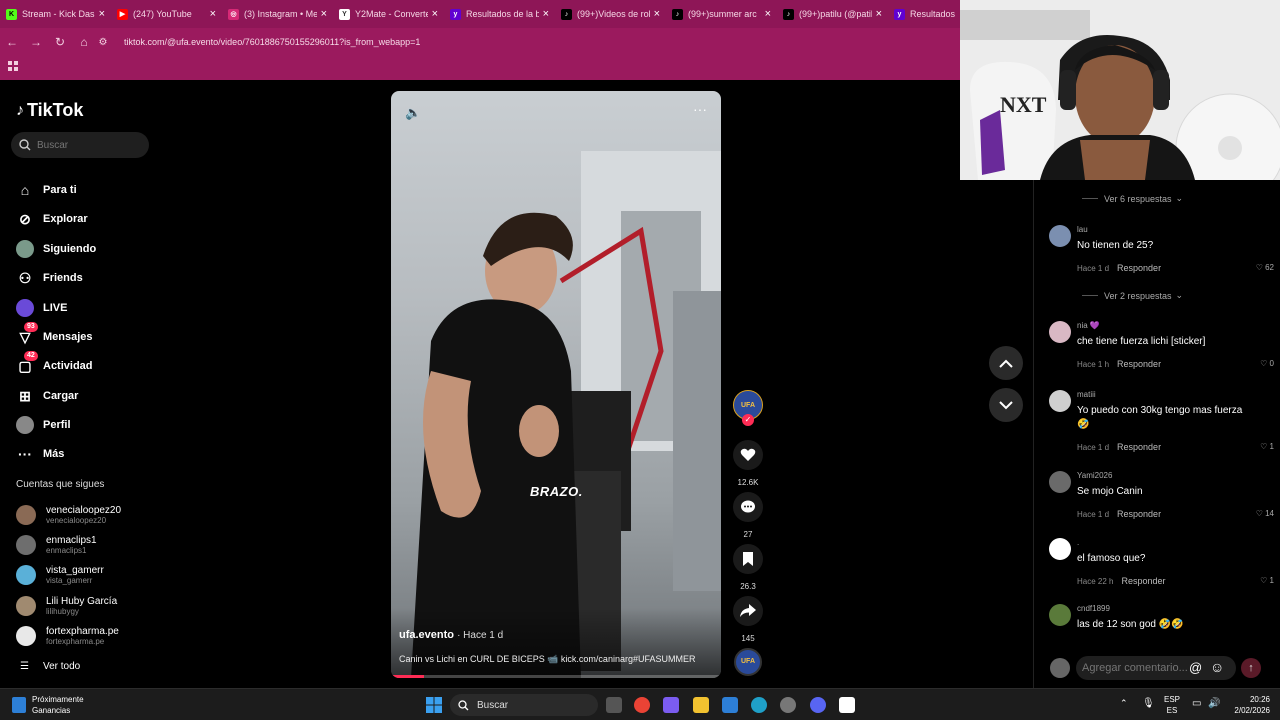  I want to click on nav-item-explorar: ⊘ Explorar, so click(52, 219).